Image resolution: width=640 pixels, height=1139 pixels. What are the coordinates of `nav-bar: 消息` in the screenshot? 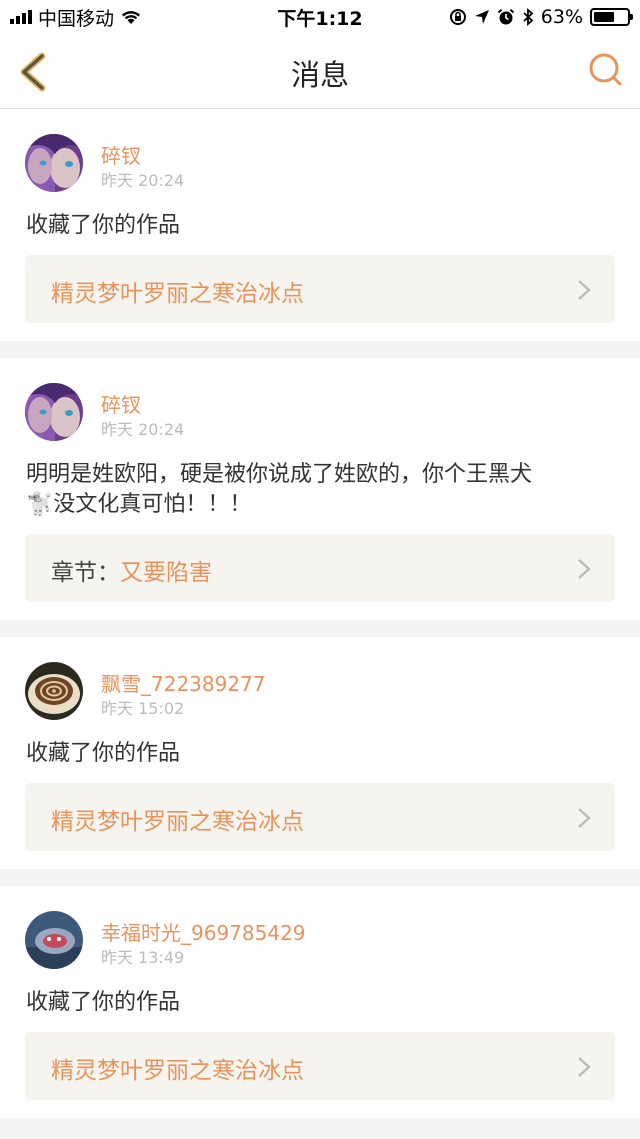 It's located at (320, 71).